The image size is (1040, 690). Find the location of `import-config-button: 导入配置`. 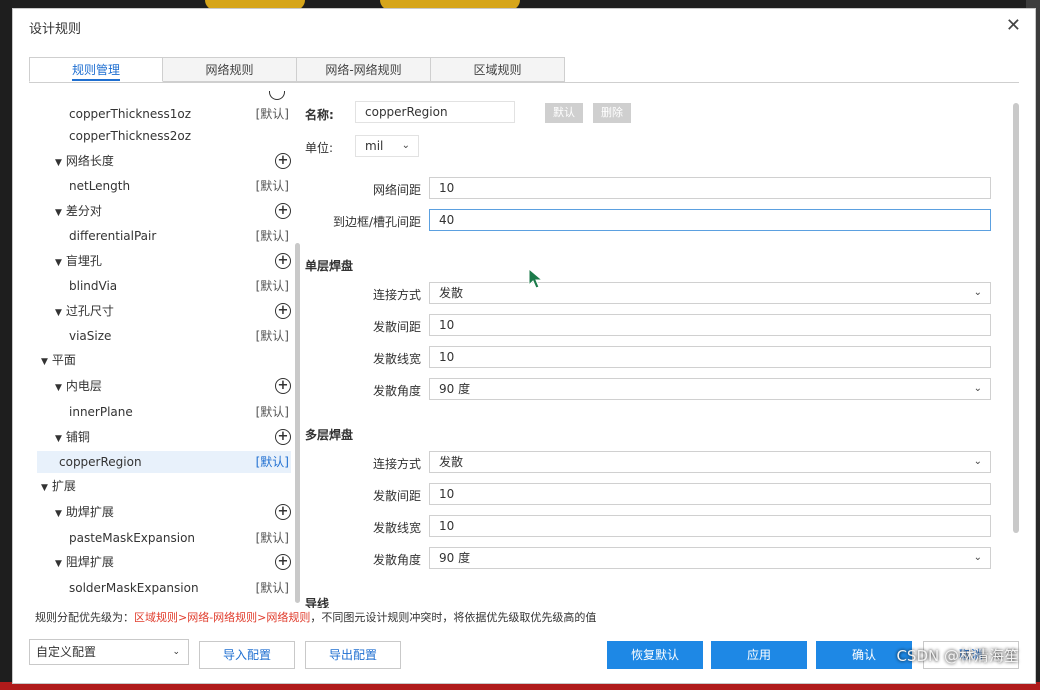

import-config-button: 导入配置 is located at coordinates (247, 655).